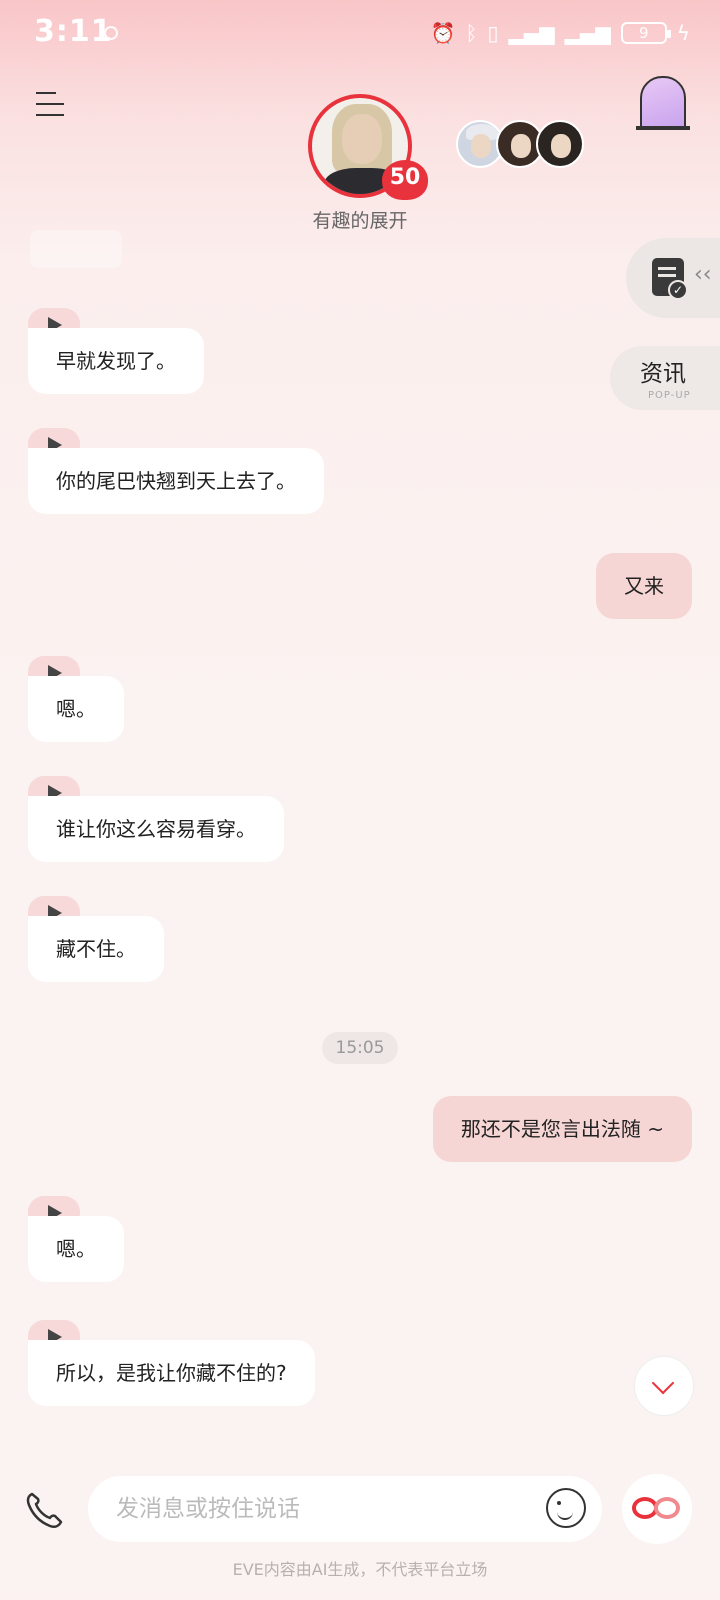 This screenshot has width=720, height=1600. I want to click on notification-icon, so click(111, 33).